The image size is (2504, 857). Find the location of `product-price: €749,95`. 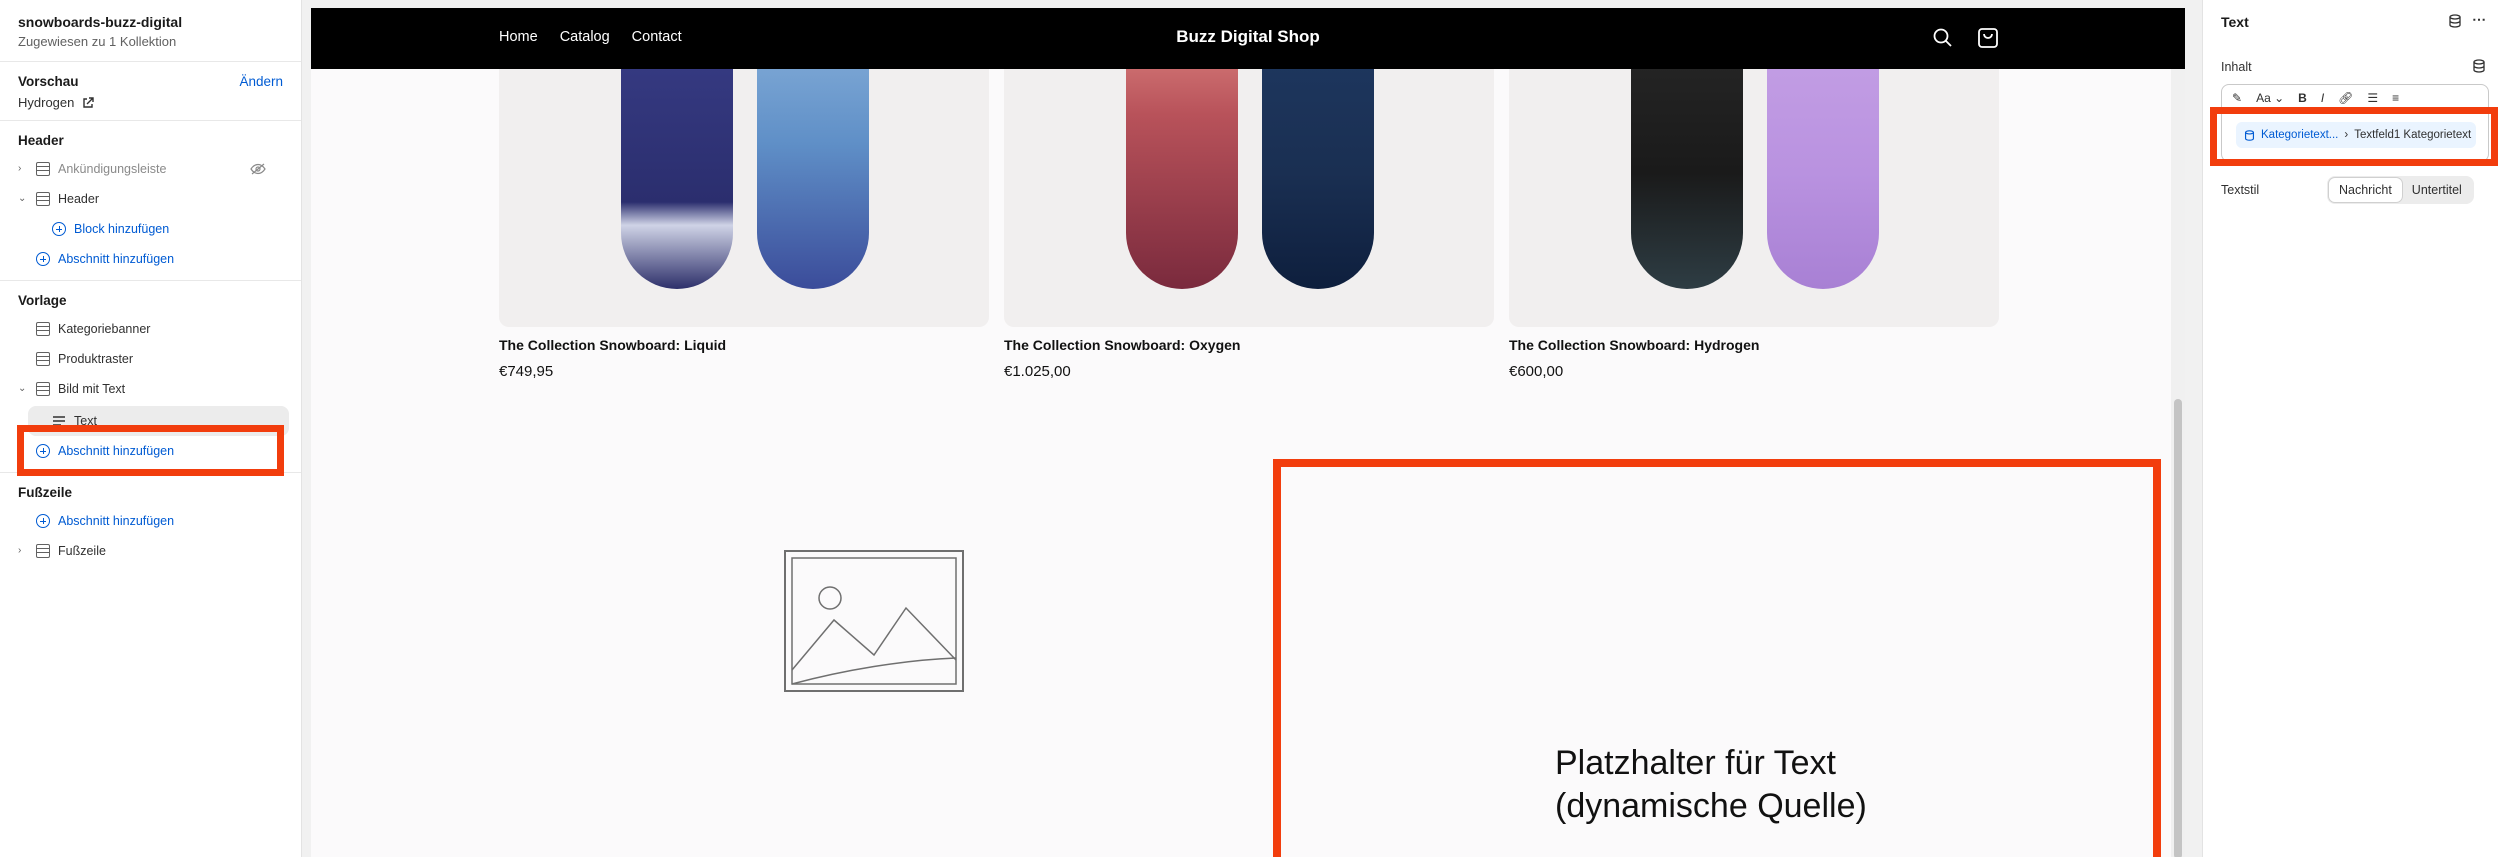

product-price: €749,95 is located at coordinates (526, 371).